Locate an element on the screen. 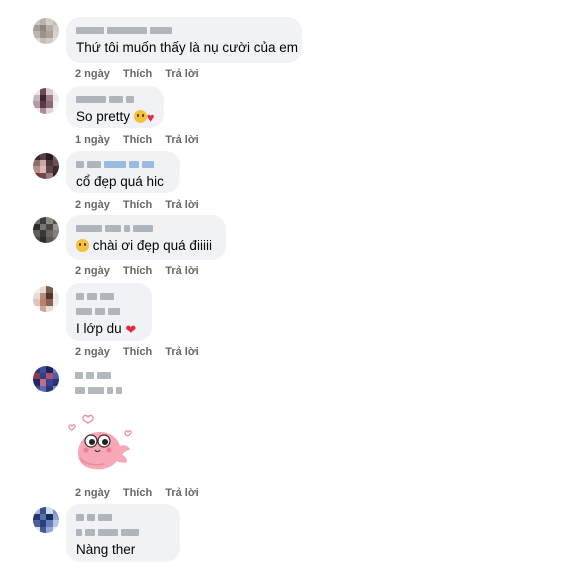  comment-bubble: So pretty ♥ is located at coordinates (115, 107).